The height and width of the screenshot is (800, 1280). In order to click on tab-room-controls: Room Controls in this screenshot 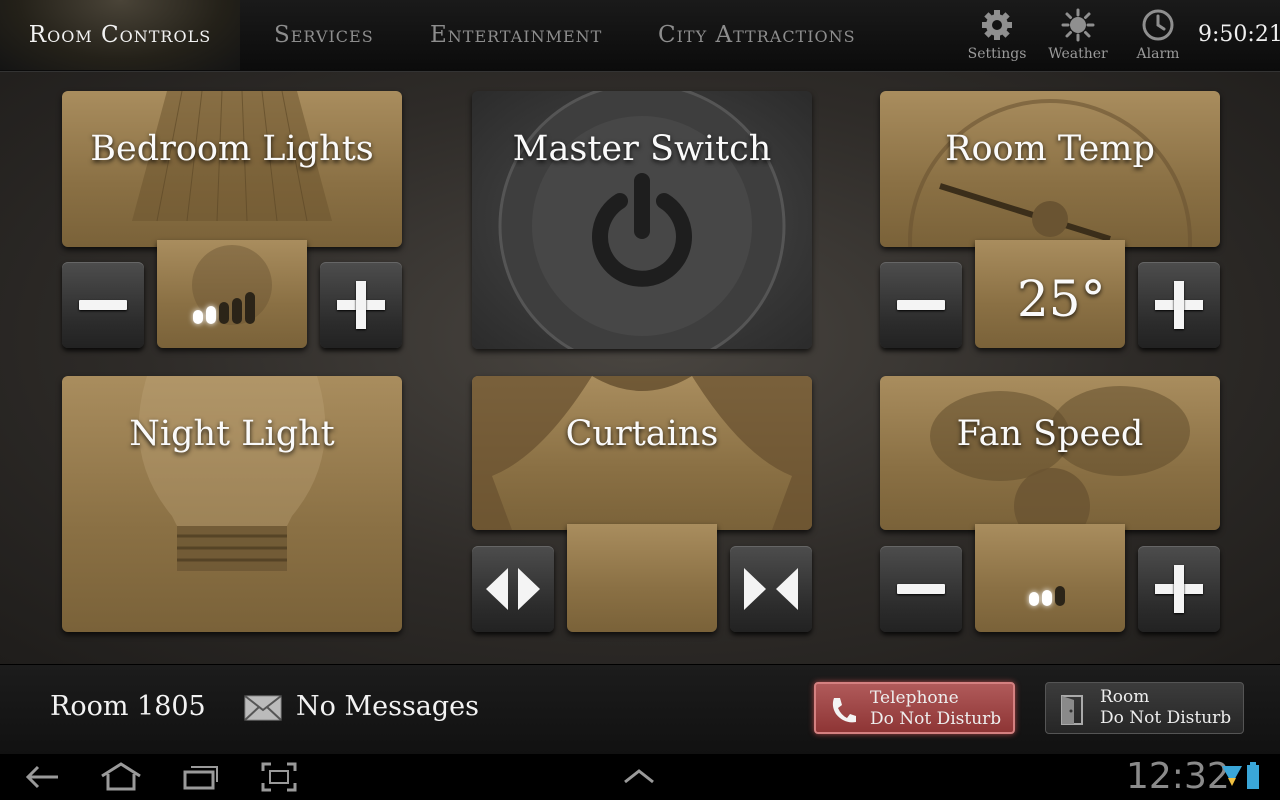, I will do `click(120, 35)`.